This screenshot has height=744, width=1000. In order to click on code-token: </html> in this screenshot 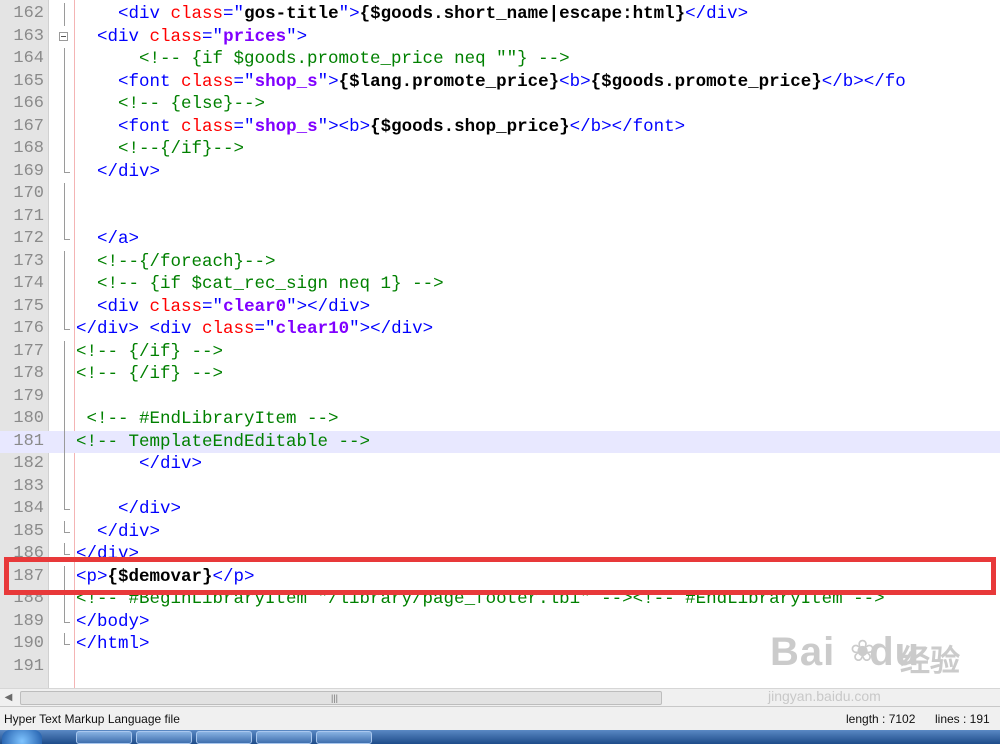, I will do `click(113, 644)`.